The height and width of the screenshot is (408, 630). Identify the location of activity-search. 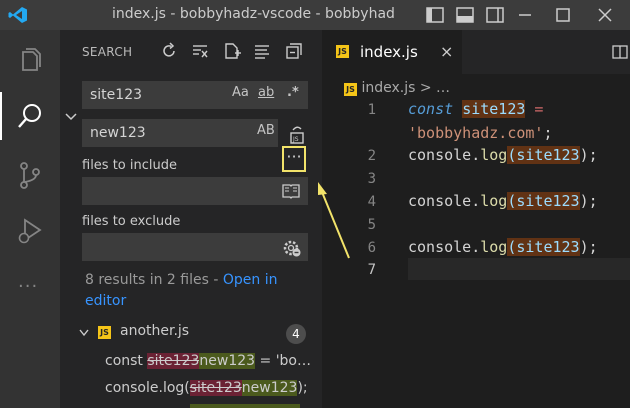
(30, 116).